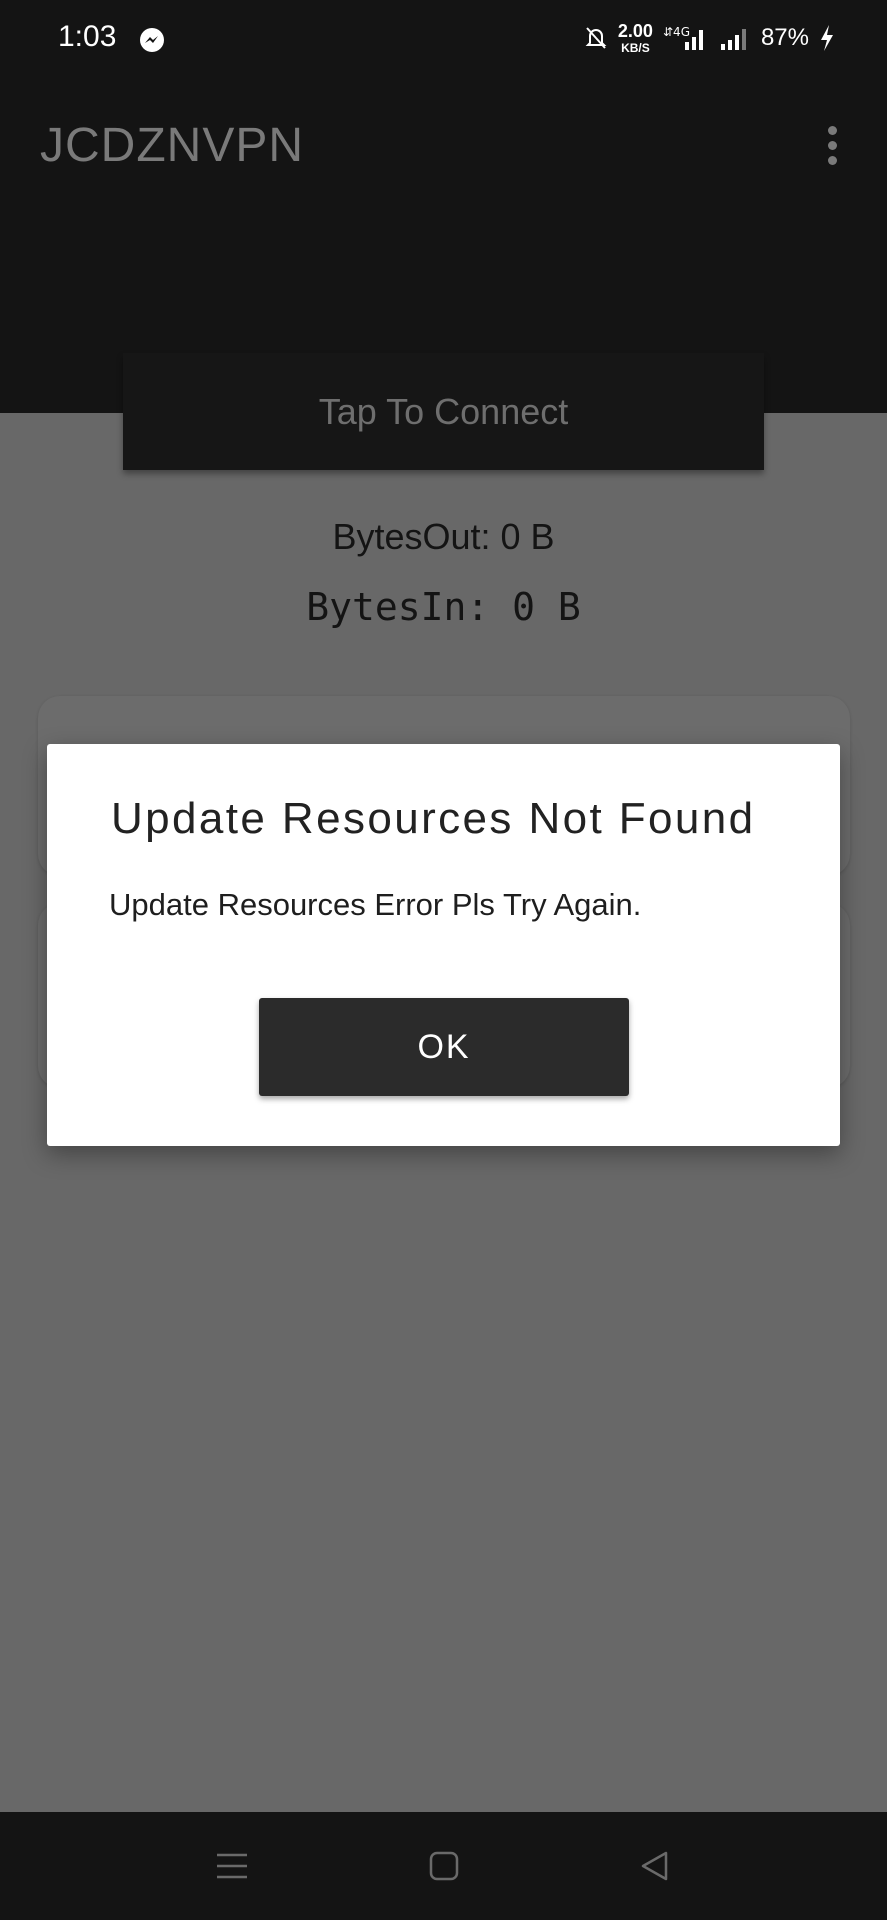 The image size is (887, 1920). What do you see at coordinates (596, 38) in the screenshot?
I see `bell-off-icon` at bounding box center [596, 38].